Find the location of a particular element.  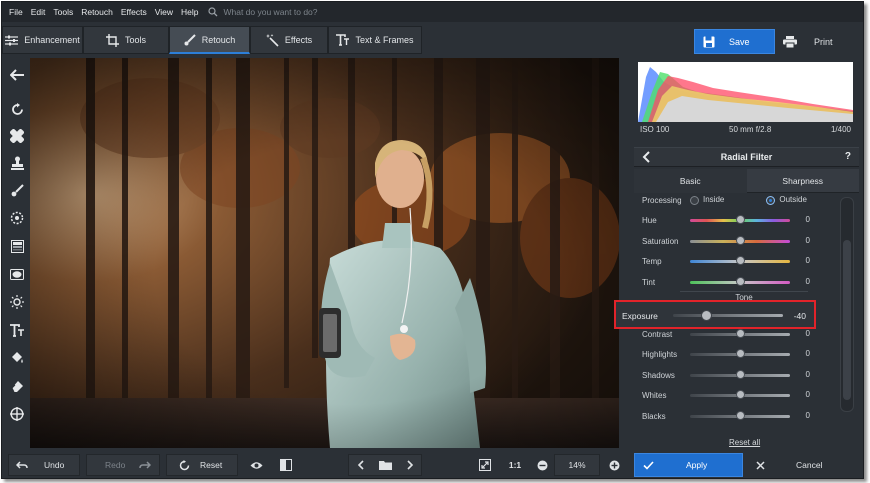

color-slider-row: Hue 0 is located at coordinates (740, 220).